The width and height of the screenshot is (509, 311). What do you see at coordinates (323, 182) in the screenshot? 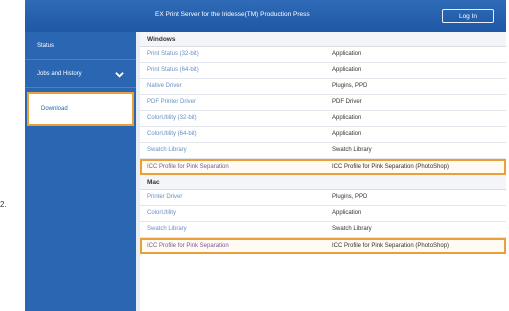
I see `section-header-mac: Mac` at bounding box center [323, 182].